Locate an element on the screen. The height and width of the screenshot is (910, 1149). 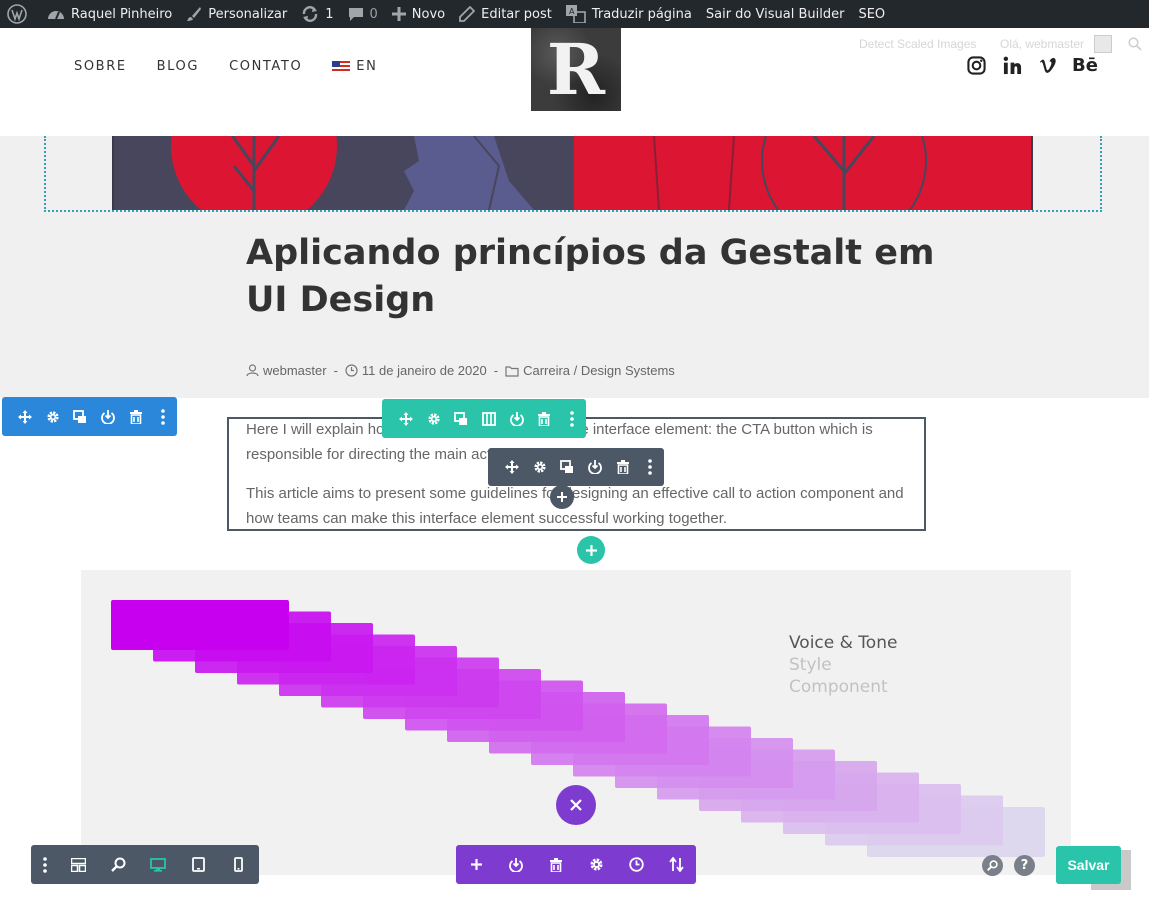
zoom-icon is located at coordinates (118, 864).